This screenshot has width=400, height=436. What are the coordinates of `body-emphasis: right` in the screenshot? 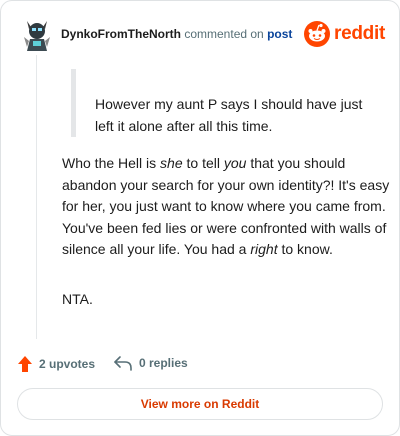 It's located at (264, 249).